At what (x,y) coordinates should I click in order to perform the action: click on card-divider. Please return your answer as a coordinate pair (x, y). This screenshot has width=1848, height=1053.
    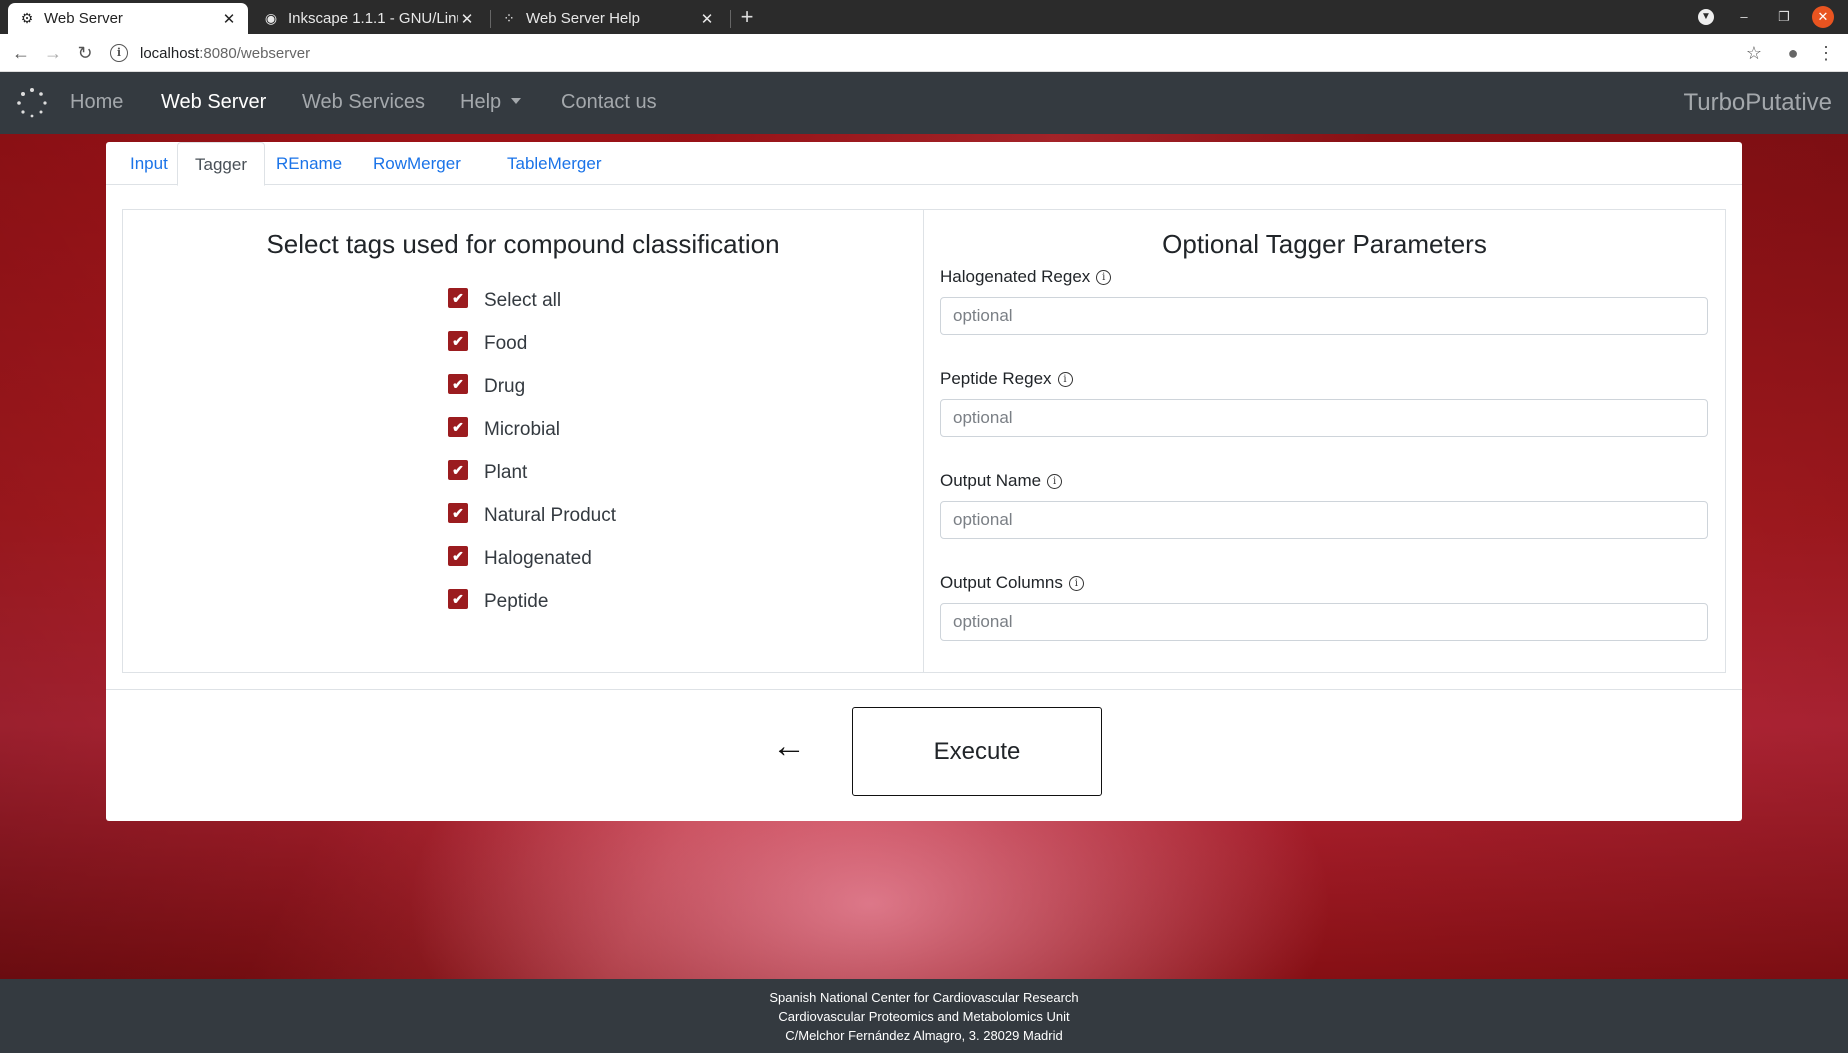
    Looking at the image, I should click on (924, 689).